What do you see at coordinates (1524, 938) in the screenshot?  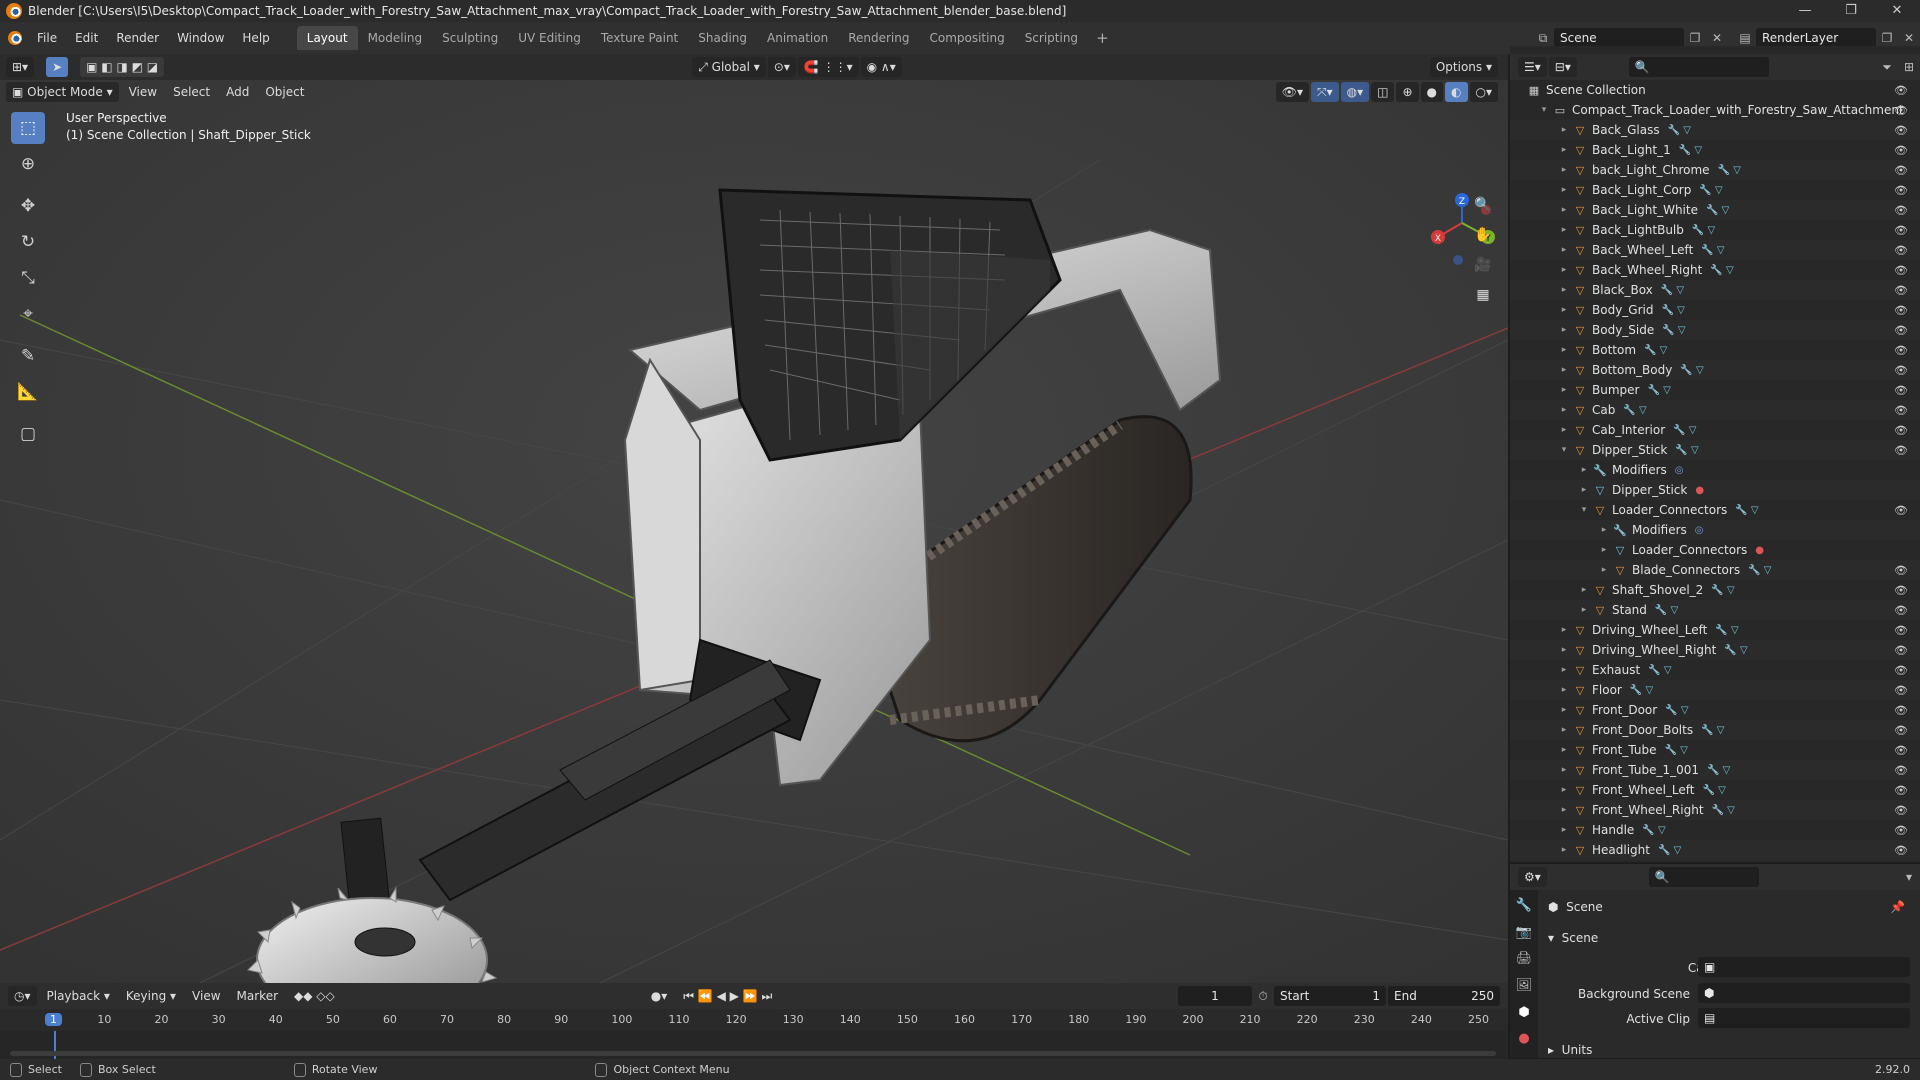 I see `render-tab-icon: 📷` at bounding box center [1524, 938].